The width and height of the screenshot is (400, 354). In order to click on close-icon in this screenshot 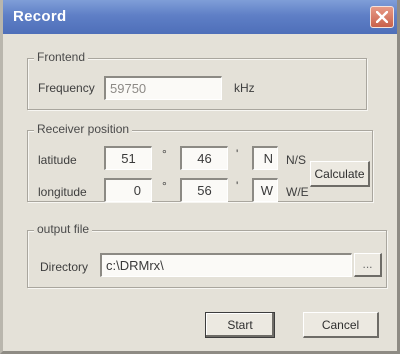, I will do `click(382, 17)`.